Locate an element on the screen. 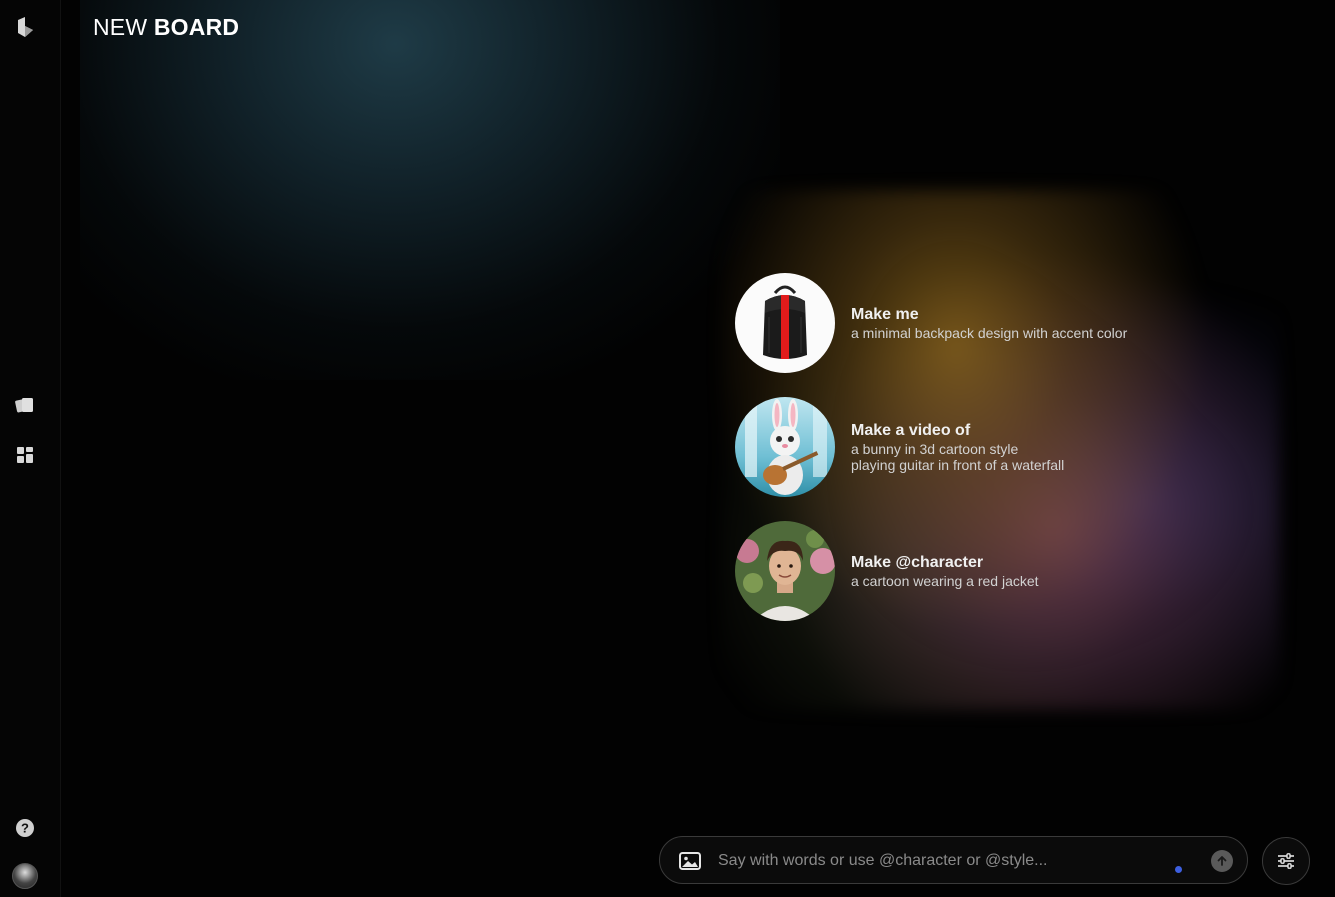  bunny-thumbnail is located at coordinates (785, 447).